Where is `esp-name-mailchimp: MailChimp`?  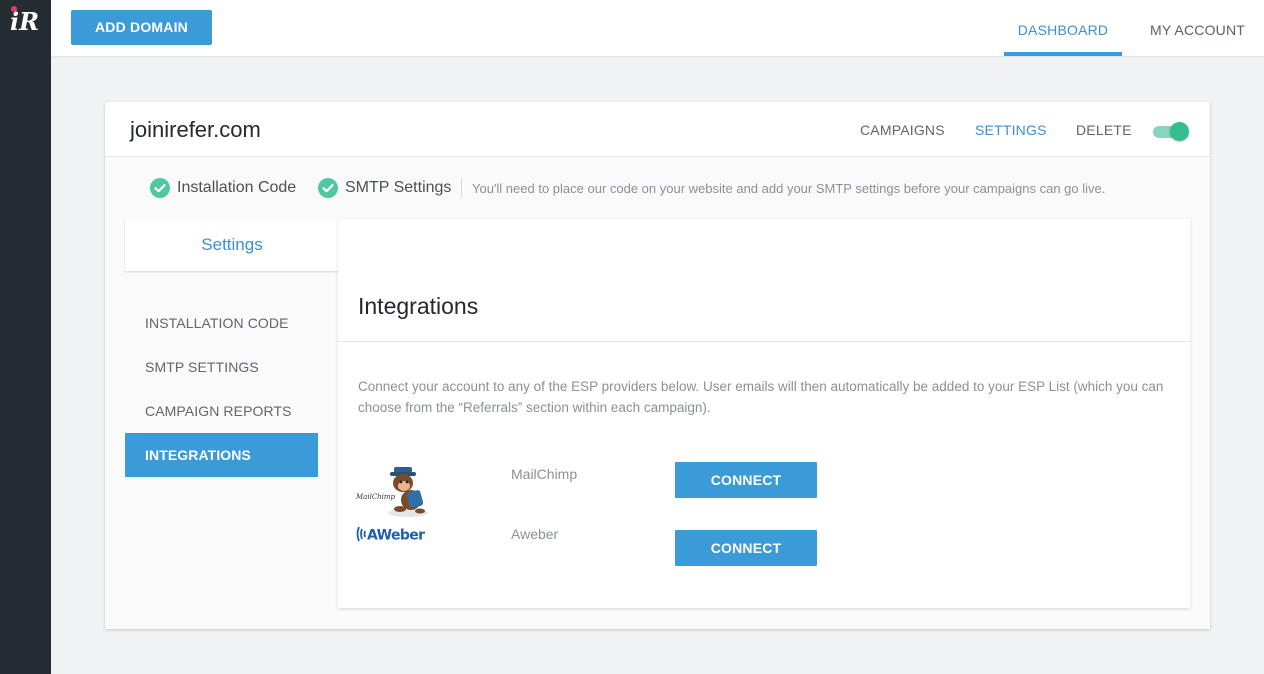 esp-name-mailchimp: MailChimp is located at coordinates (544, 474).